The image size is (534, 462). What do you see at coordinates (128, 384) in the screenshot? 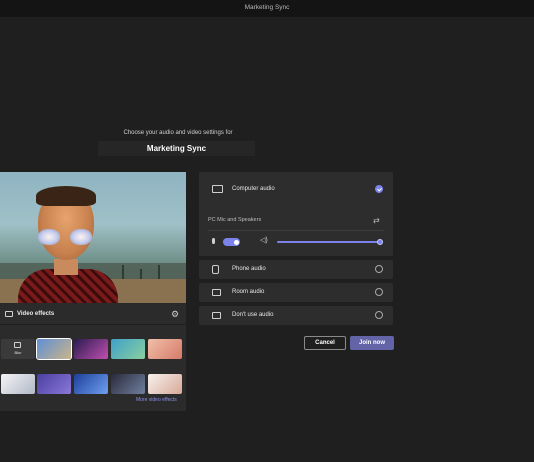
I see `background-thumbnail-dark-grid` at bounding box center [128, 384].